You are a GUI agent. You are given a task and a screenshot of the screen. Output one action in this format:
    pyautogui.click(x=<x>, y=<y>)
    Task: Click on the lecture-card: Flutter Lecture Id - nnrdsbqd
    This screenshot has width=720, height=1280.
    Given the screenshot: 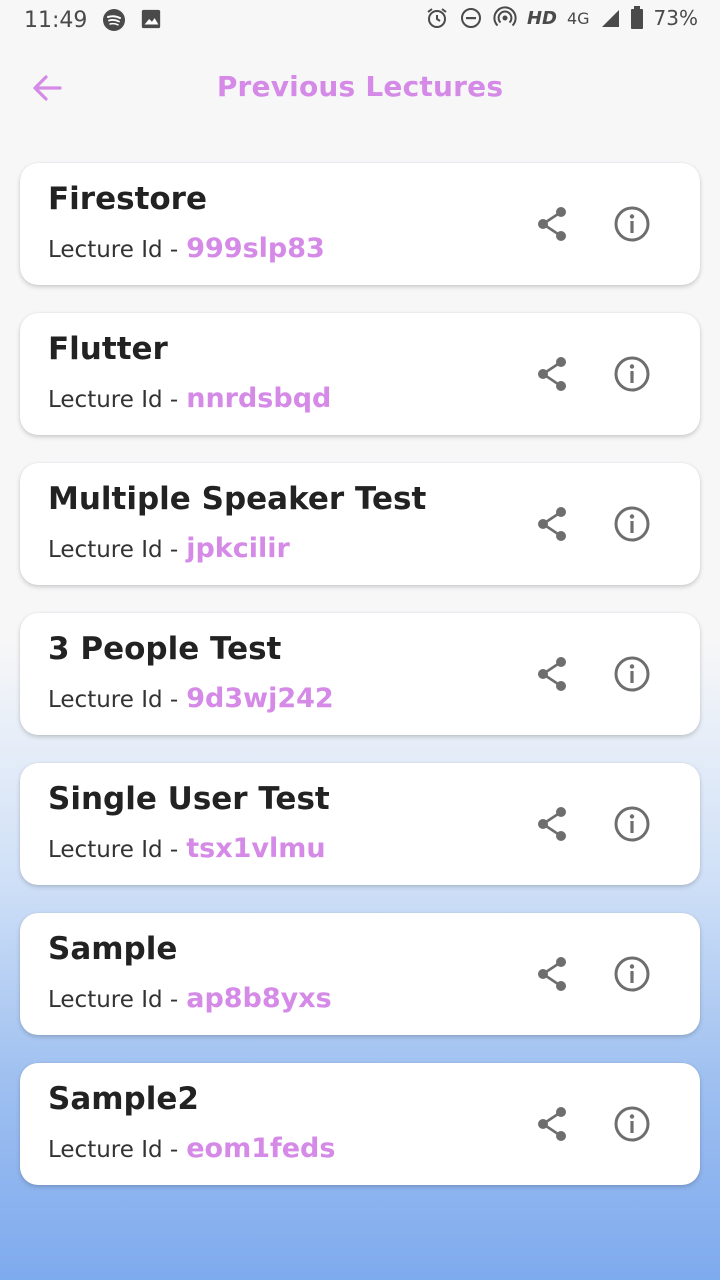 What is the action you would take?
    pyautogui.click(x=360, y=374)
    